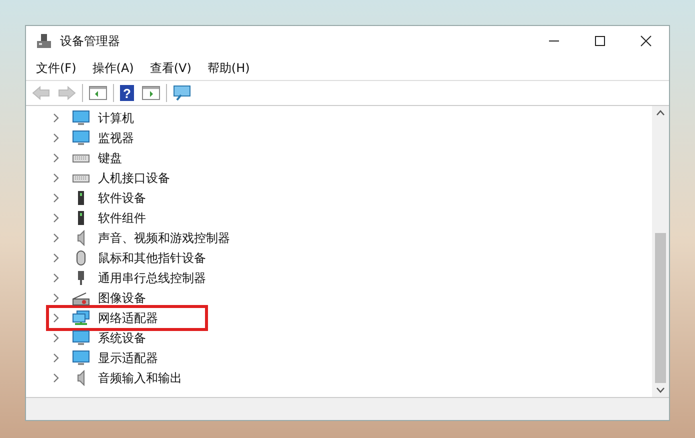  I want to click on tree-item: 软件设备, so click(122, 198).